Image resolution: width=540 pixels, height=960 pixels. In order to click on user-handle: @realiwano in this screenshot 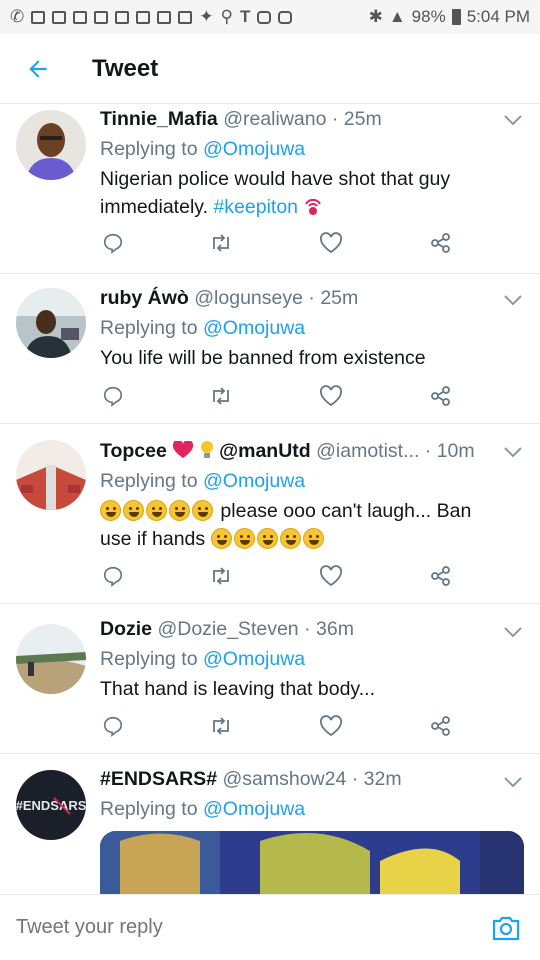, I will do `click(274, 119)`.